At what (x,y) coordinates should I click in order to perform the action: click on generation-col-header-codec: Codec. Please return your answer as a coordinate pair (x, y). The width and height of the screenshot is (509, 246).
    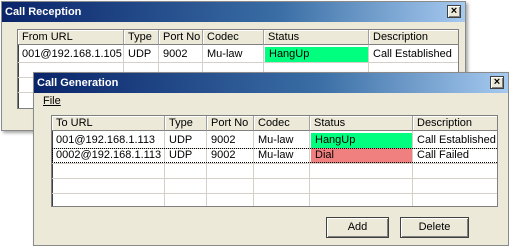
    Looking at the image, I should click on (282, 123).